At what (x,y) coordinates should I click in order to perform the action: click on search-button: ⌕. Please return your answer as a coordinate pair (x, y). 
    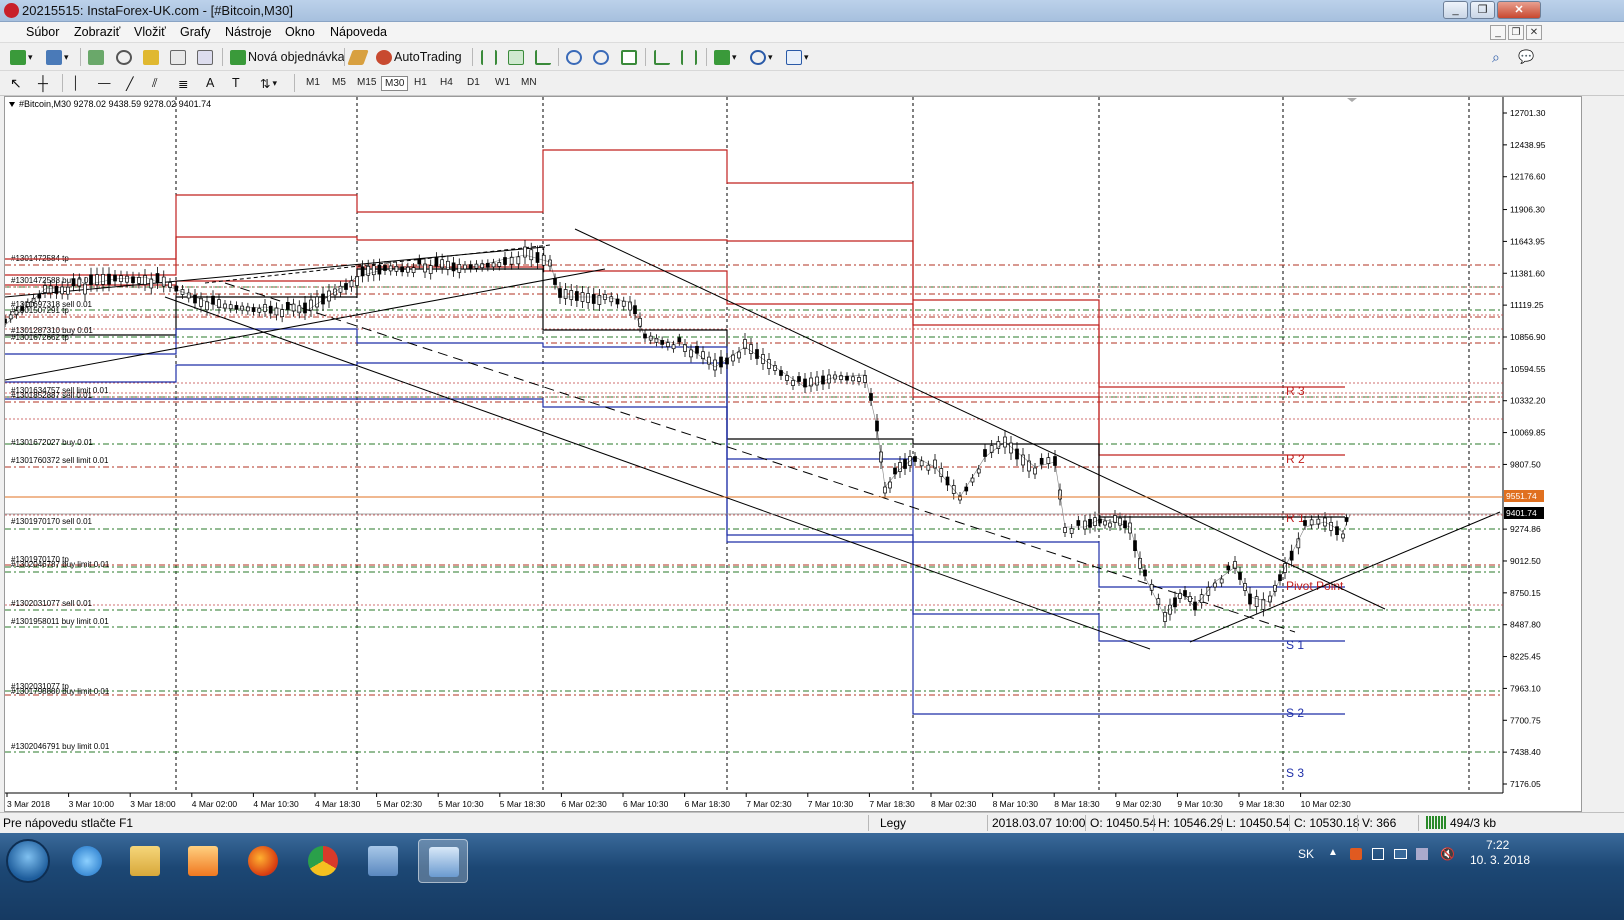
    Looking at the image, I should click on (1496, 57).